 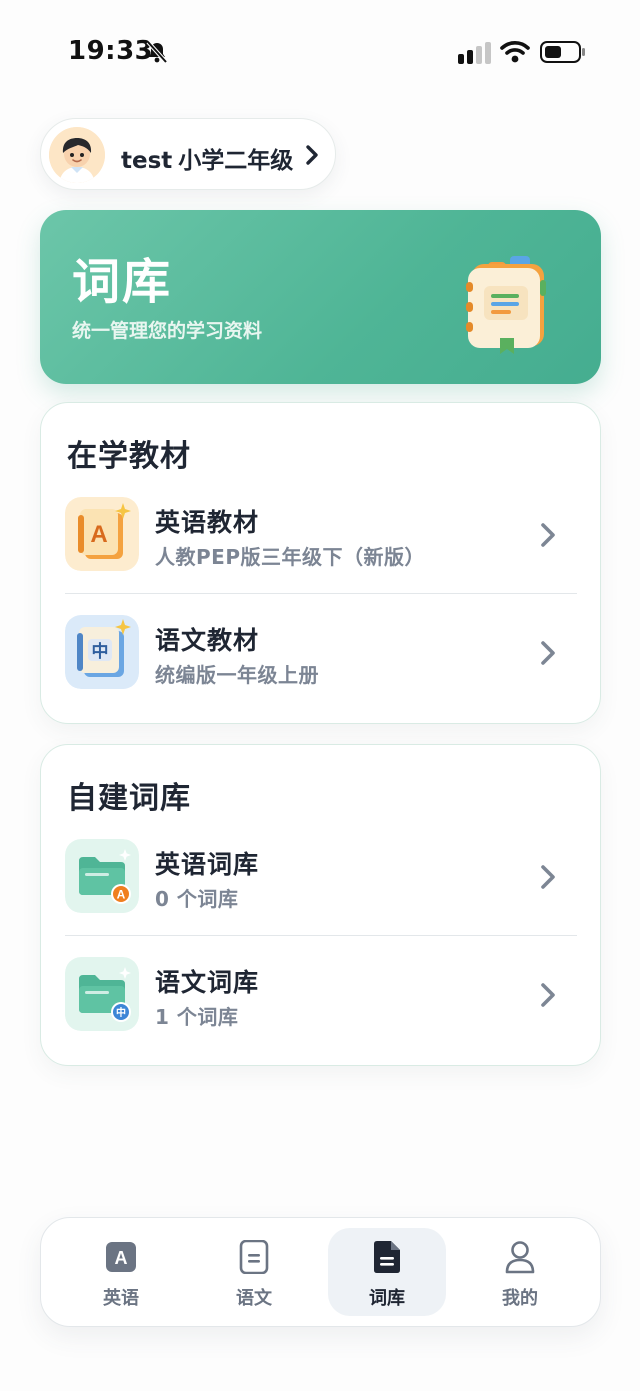 I want to click on english-folder-icon: A, so click(x=102, y=876).